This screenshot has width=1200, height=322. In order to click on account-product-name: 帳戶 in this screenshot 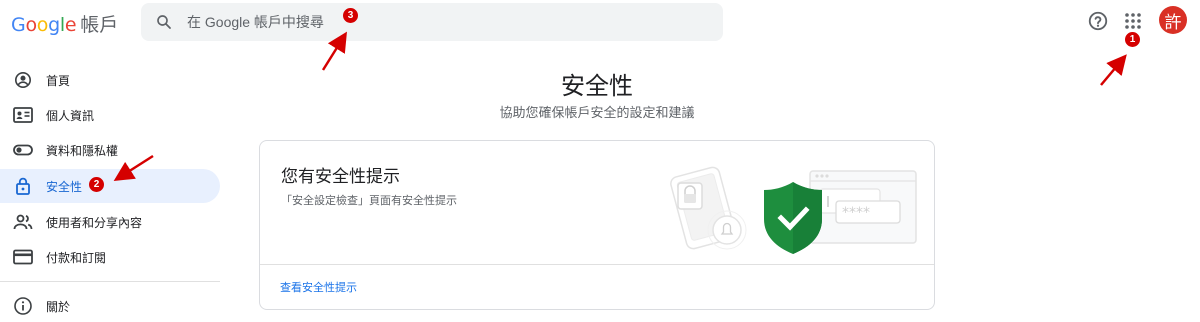, I will do `click(99, 25)`.